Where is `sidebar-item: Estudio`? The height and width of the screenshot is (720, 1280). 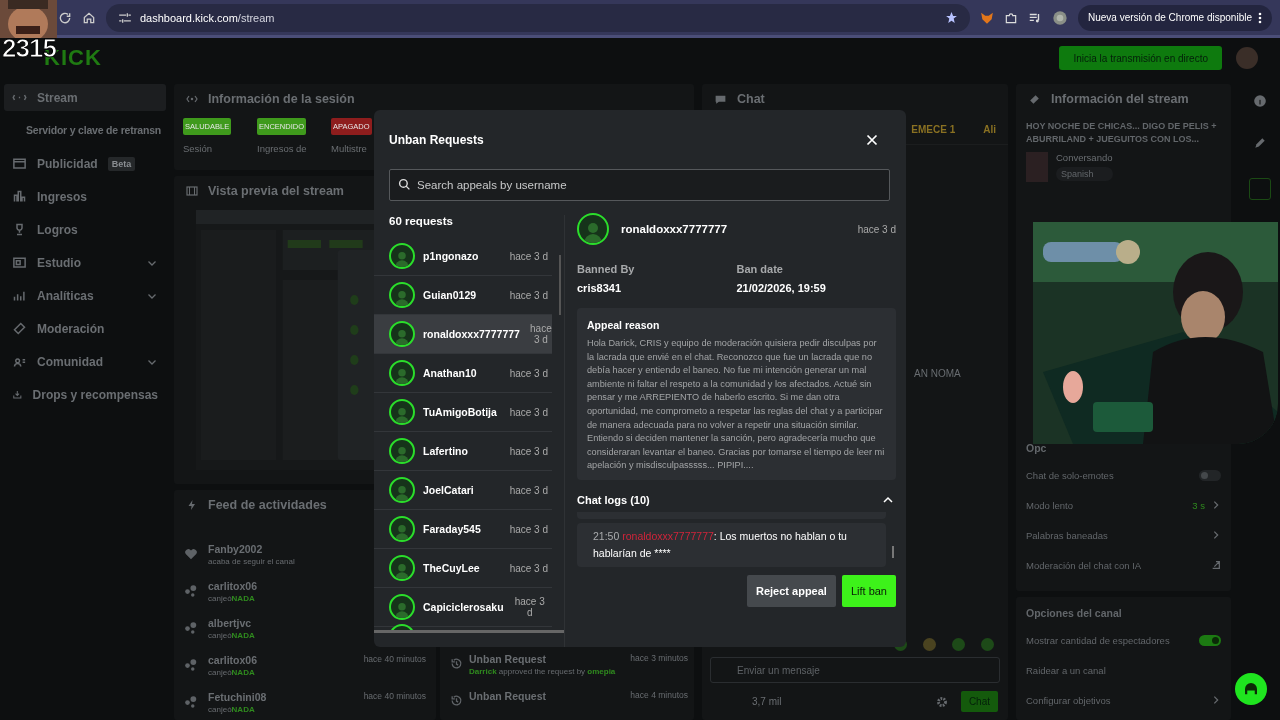
sidebar-item: Estudio is located at coordinates (85, 262).